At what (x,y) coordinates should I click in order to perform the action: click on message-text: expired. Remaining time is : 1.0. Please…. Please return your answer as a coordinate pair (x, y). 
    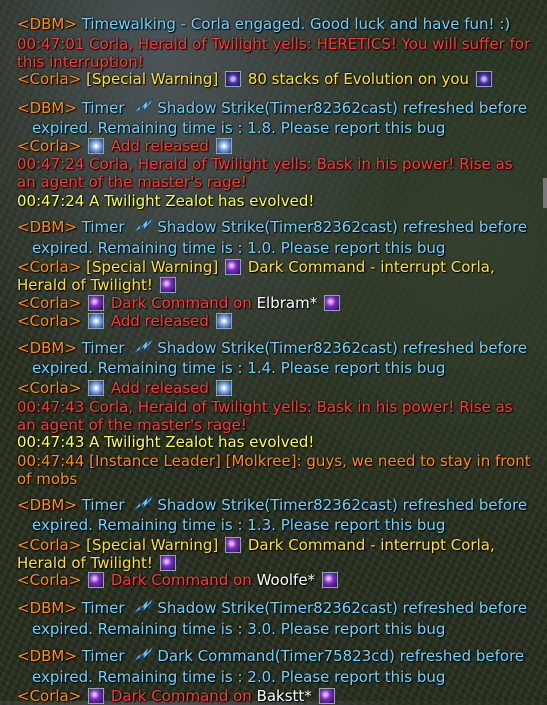
    Looking at the image, I should click on (239, 248).